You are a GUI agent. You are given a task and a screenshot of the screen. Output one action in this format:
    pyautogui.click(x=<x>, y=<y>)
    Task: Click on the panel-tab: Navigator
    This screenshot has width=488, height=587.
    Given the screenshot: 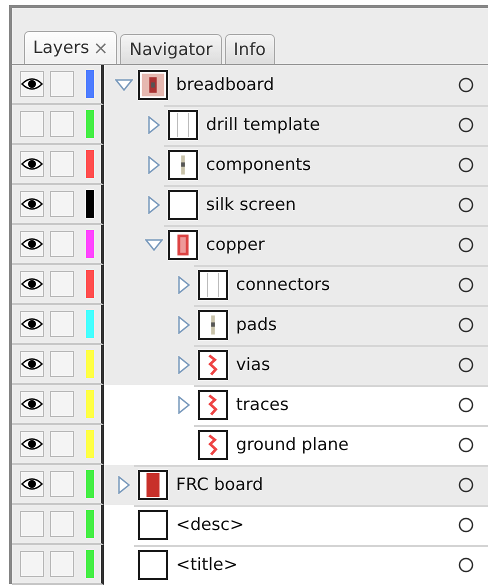 What is the action you would take?
    pyautogui.click(x=171, y=49)
    